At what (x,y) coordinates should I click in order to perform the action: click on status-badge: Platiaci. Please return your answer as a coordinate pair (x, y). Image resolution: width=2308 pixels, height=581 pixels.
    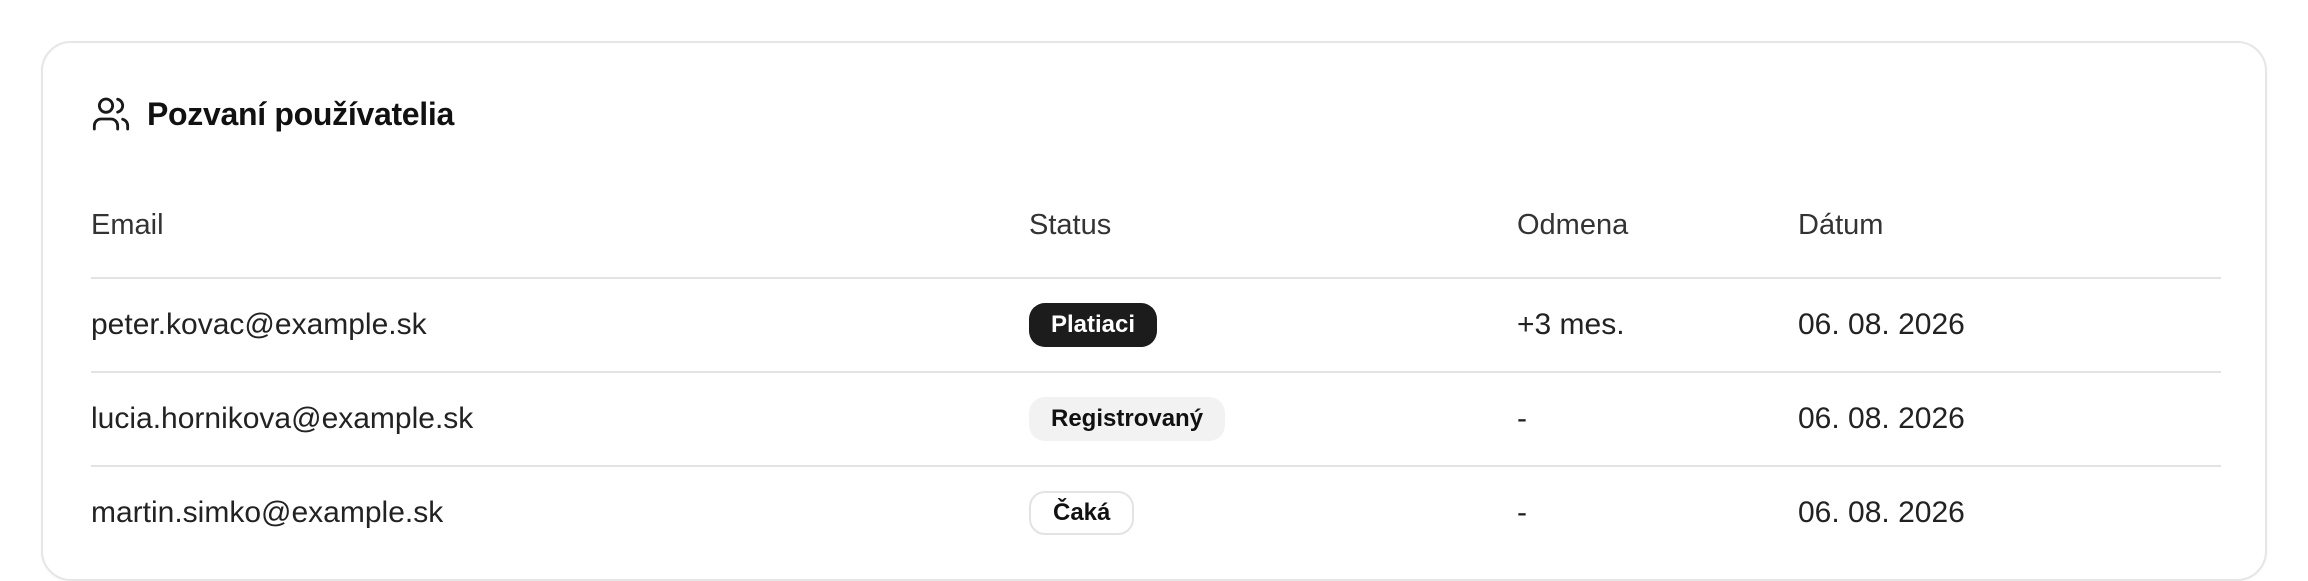
    Looking at the image, I should click on (1093, 325).